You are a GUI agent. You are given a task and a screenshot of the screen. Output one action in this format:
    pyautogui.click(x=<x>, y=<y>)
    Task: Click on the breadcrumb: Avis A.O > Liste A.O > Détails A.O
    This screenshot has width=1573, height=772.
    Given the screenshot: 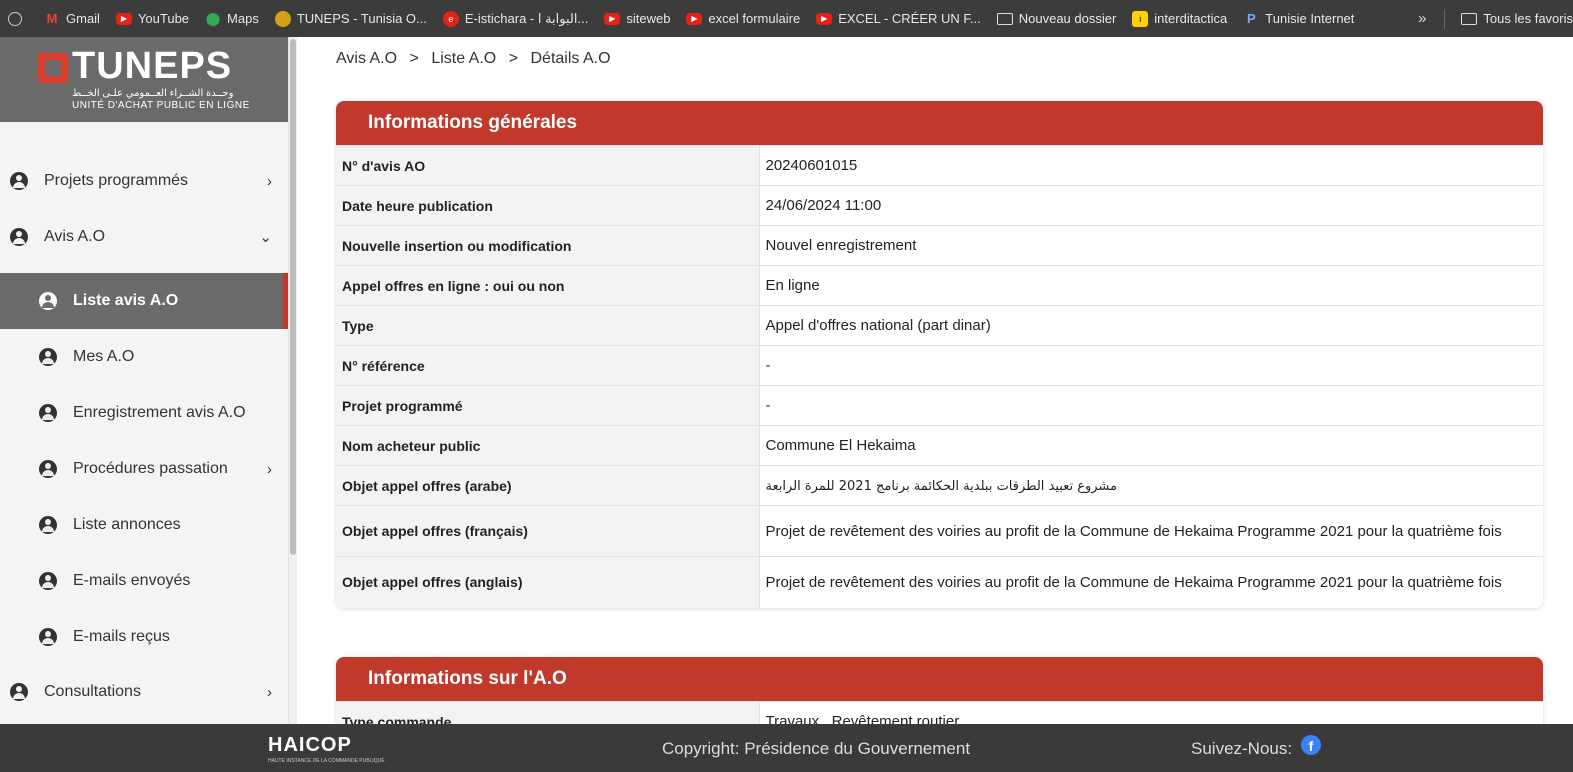 What is the action you would take?
    pyautogui.click(x=477, y=59)
    